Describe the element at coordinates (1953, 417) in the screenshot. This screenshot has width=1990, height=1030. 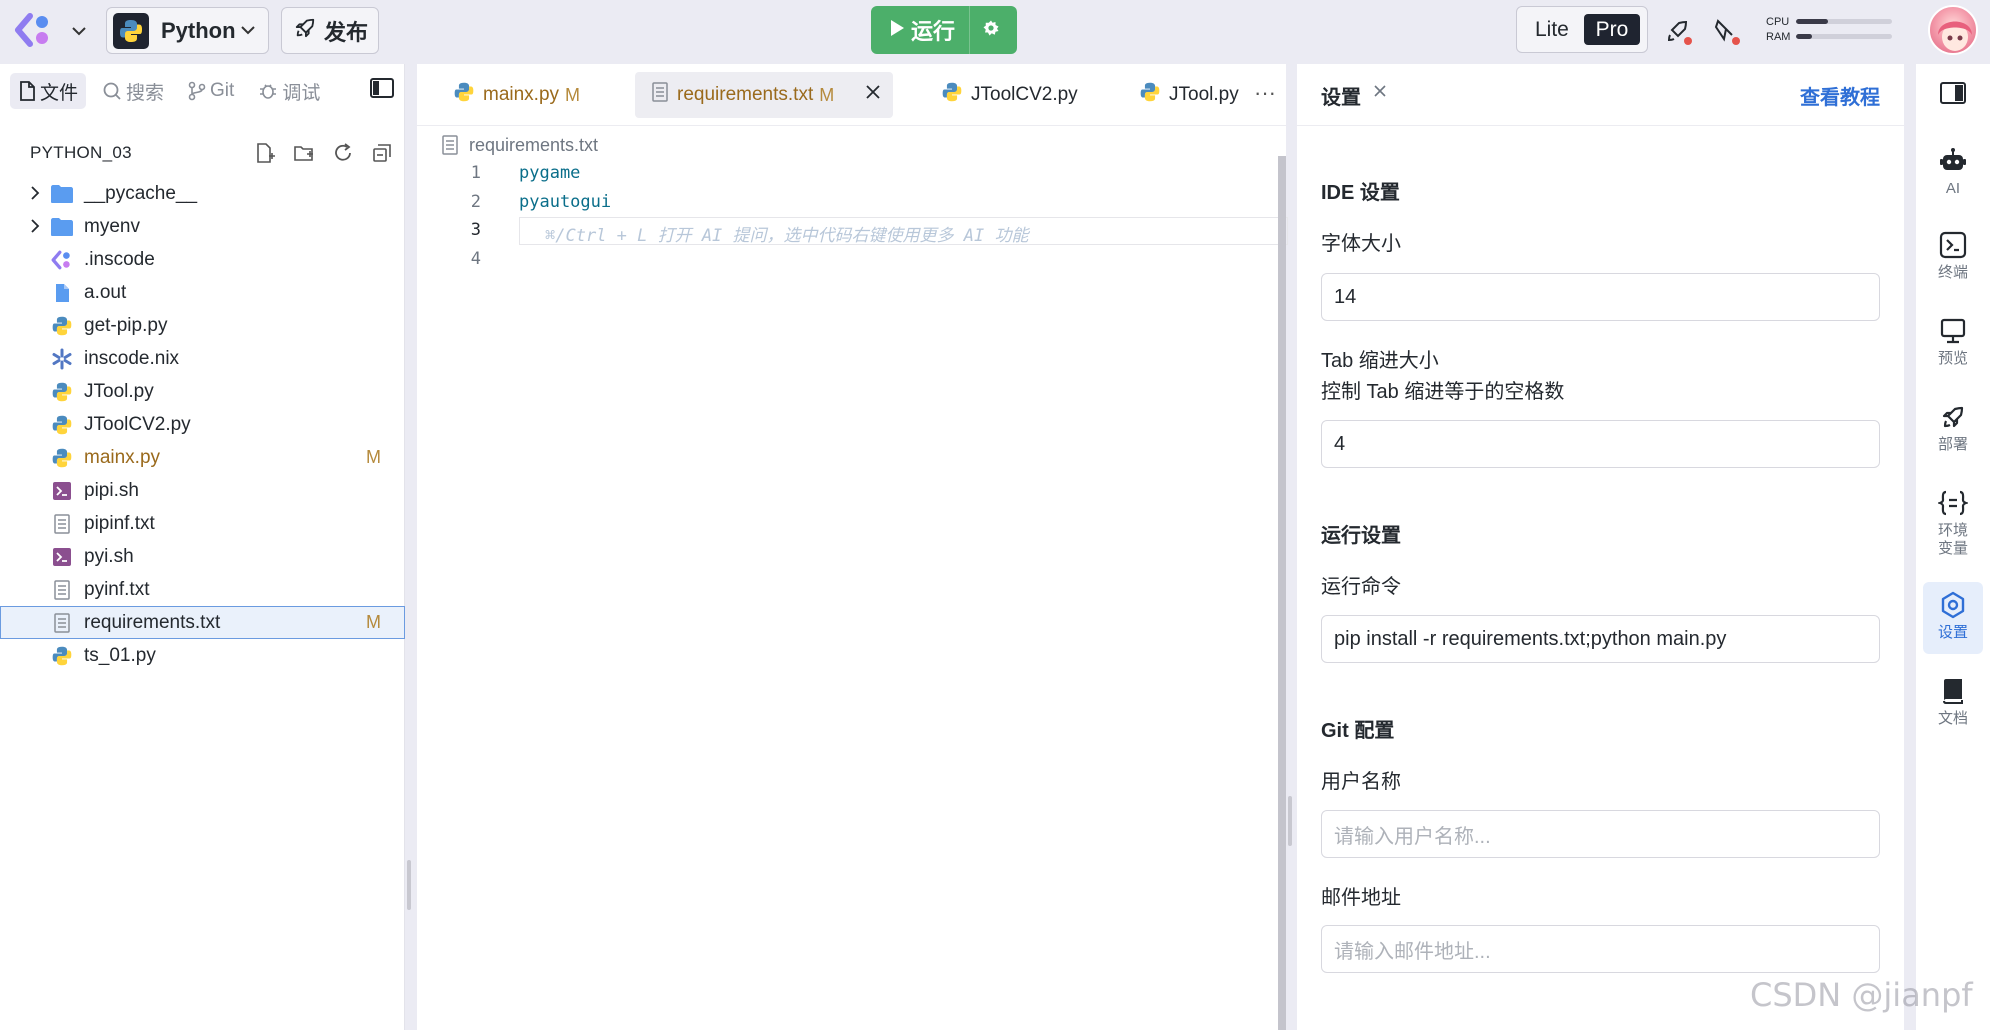
I see `rocket-icon` at that location.